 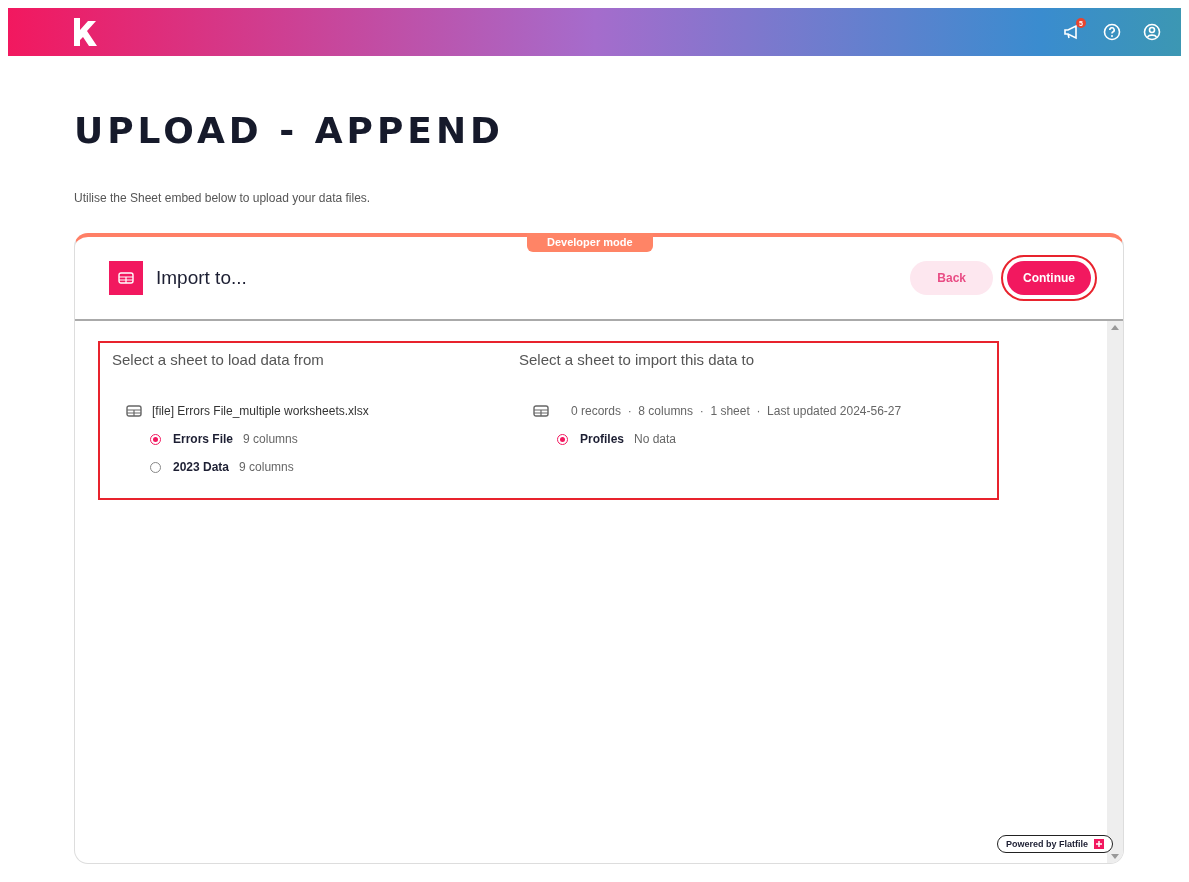 I want to click on scroll-up-icon, so click(x=1115, y=327).